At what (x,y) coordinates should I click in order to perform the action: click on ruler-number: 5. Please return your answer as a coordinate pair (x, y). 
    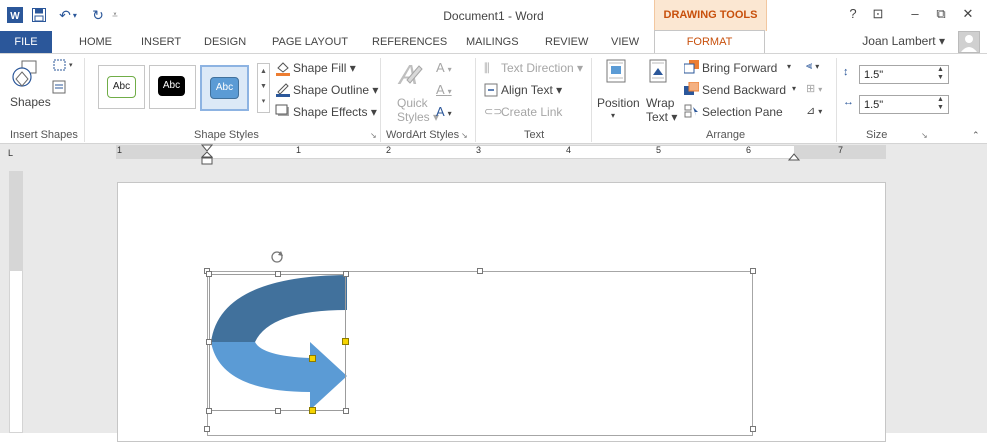
    Looking at the image, I should click on (659, 150).